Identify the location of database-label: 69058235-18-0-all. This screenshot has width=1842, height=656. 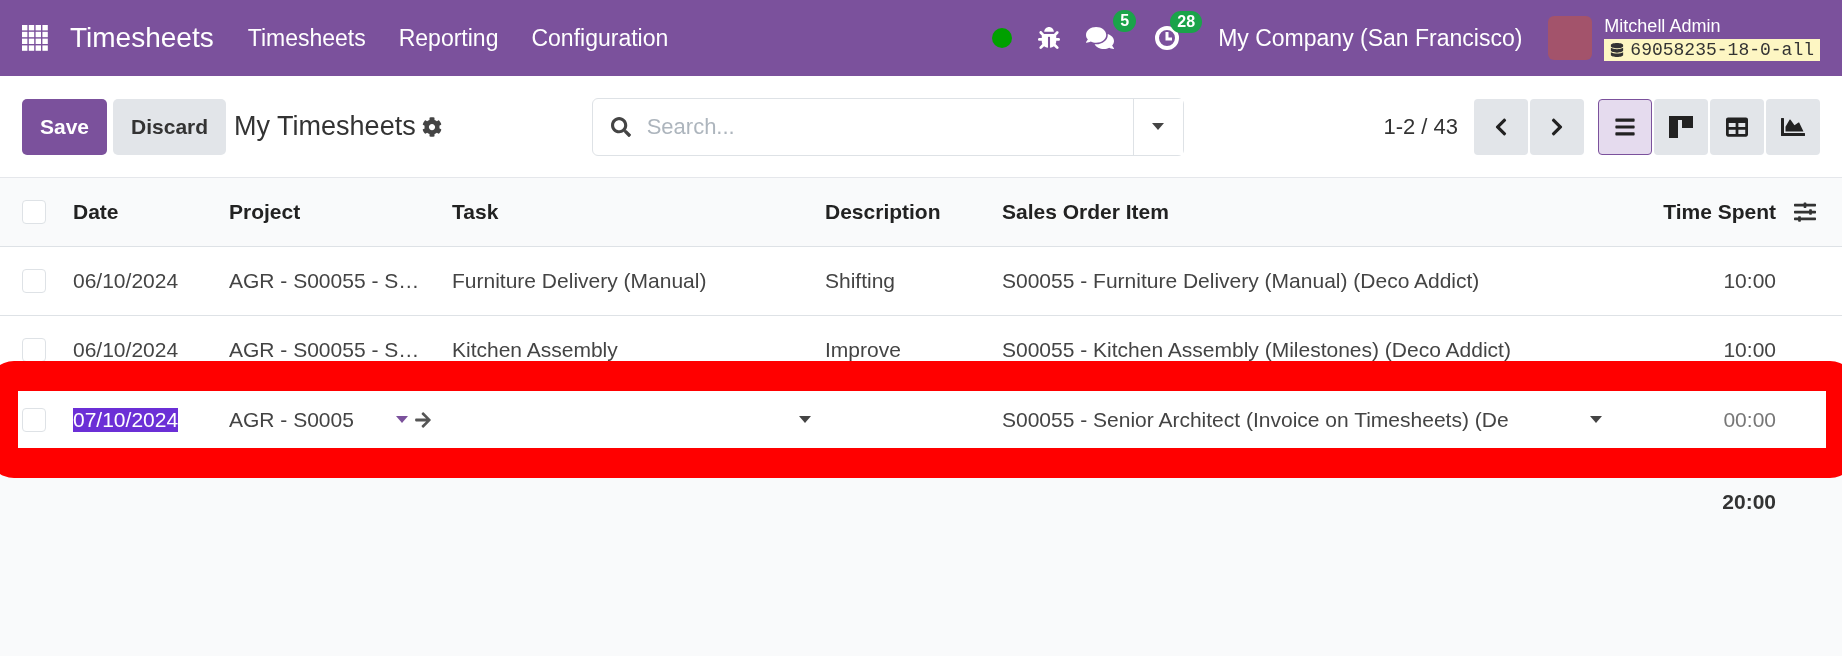
(1712, 49).